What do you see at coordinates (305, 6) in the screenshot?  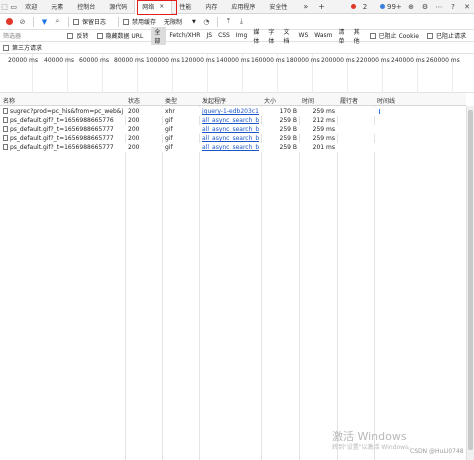 I see `more-tabs-icon: »` at bounding box center [305, 6].